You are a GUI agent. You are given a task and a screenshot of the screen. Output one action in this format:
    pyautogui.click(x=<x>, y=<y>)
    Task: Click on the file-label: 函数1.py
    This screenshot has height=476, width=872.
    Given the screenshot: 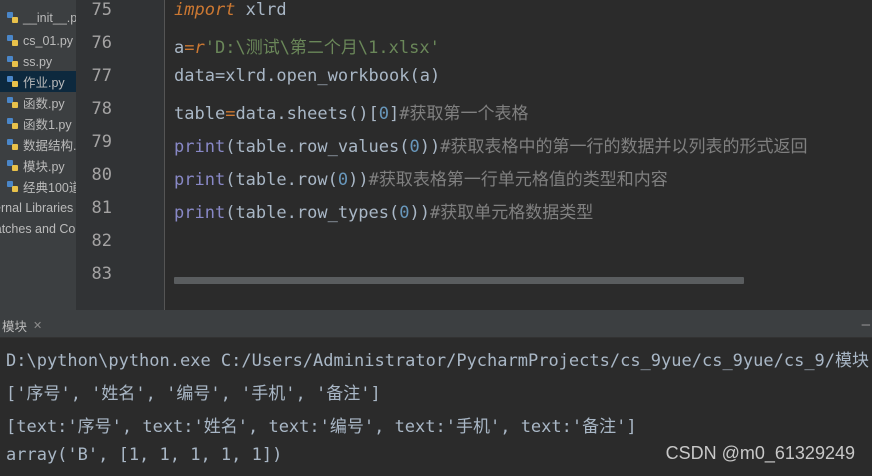 What is the action you would take?
    pyautogui.click(x=47, y=125)
    